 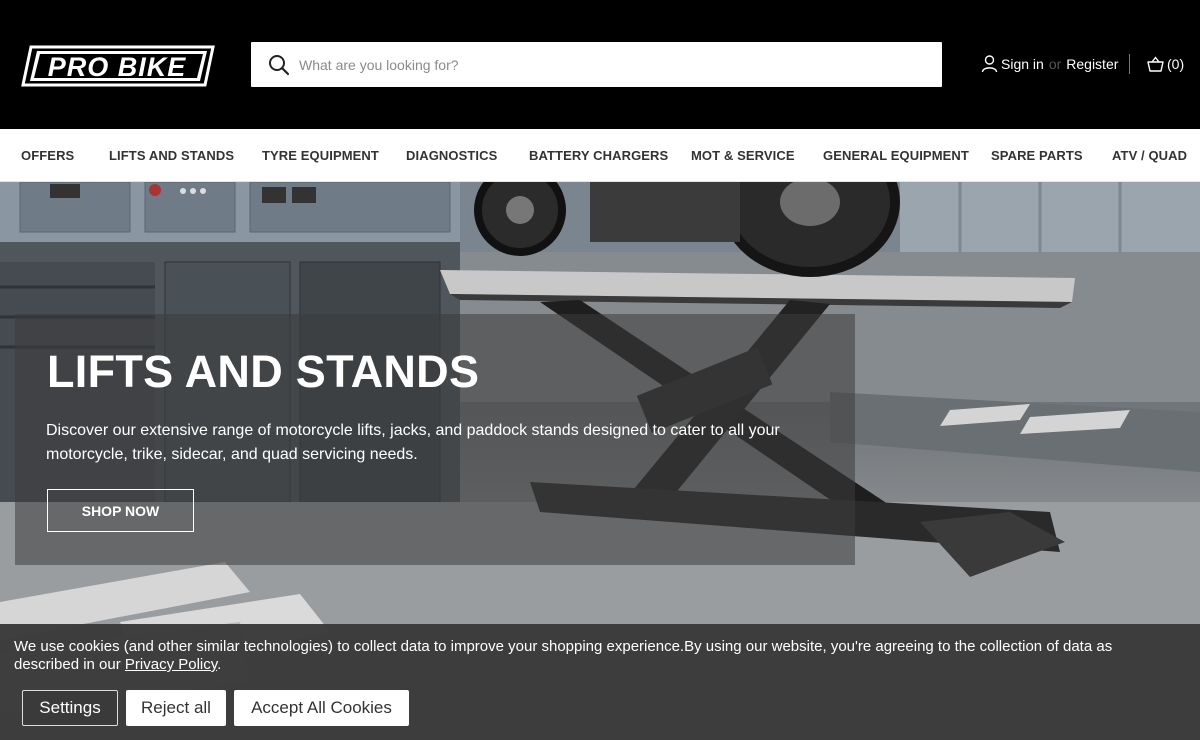 What do you see at coordinates (1037, 155) in the screenshot?
I see `nav-item-spare-parts: SPARE PARTS` at bounding box center [1037, 155].